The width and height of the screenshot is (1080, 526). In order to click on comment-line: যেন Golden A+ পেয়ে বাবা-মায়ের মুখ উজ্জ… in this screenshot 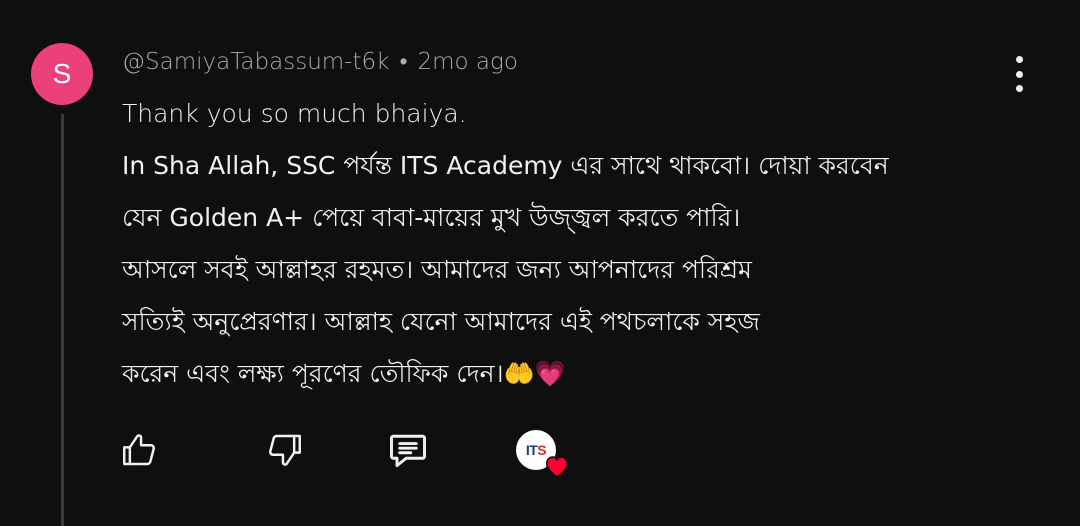, I will do `click(431, 217)`.